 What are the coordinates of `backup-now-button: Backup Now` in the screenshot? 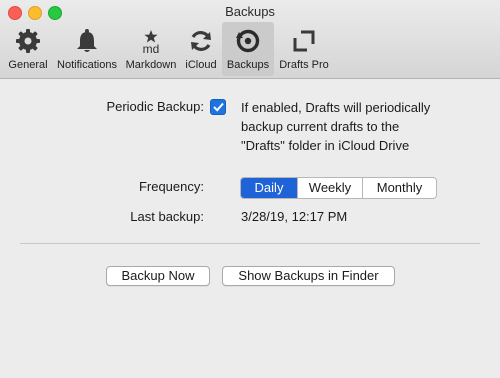 It's located at (158, 276).